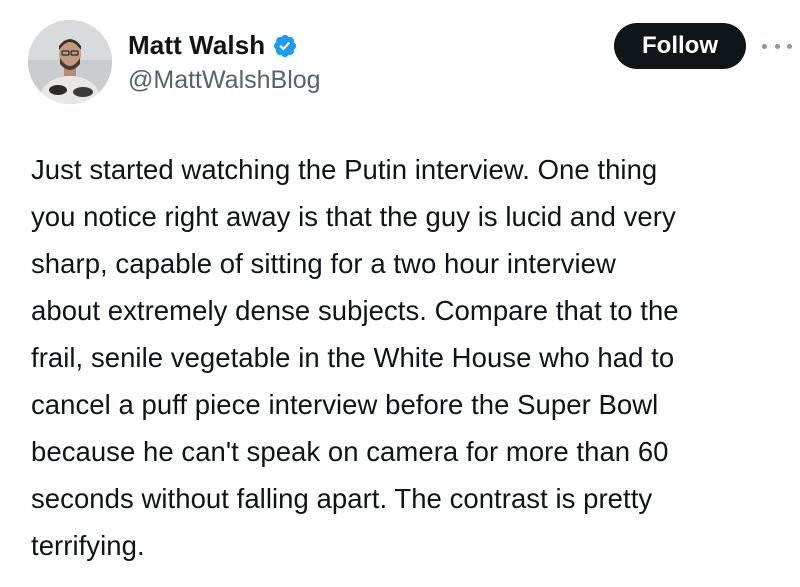 This screenshot has width=800, height=587. I want to click on more-options-icon, so click(777, 46).